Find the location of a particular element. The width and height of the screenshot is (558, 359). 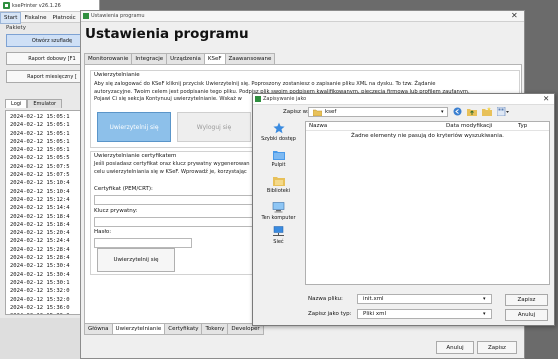

password-label: Hasło: is located at coordinates (103, 232).